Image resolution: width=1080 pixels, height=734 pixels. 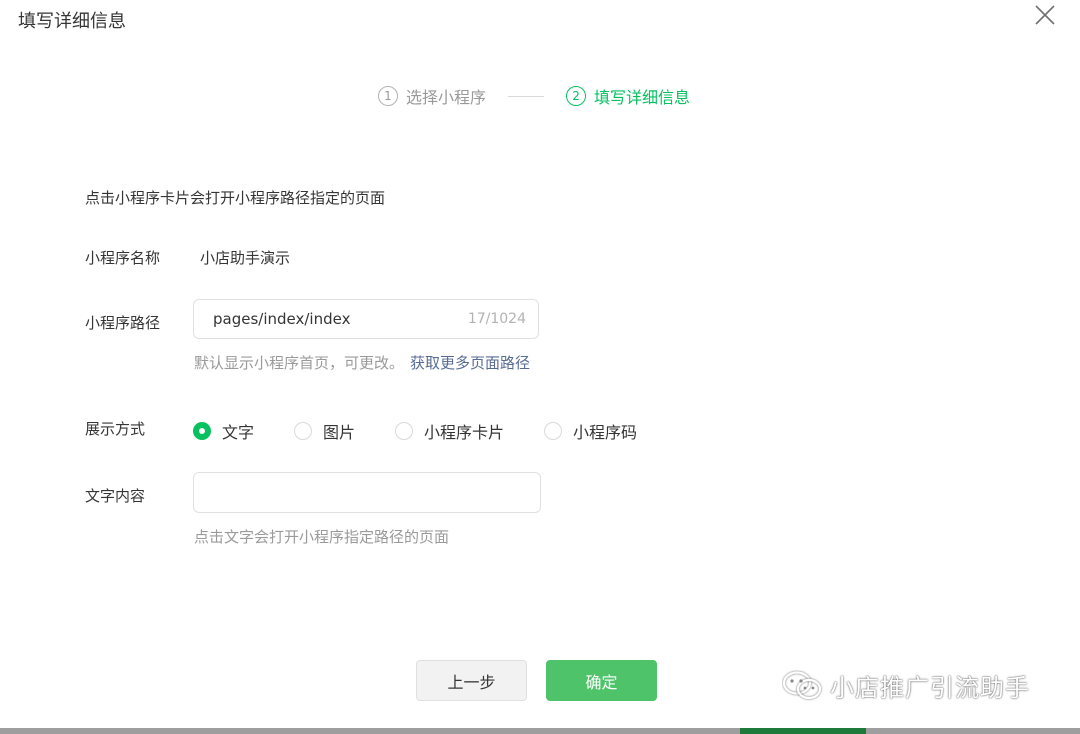 What do you see at coordinates (601, 680) in the screenshot?
I see `confirm-button: 确定` at bounding box center [601, 680].